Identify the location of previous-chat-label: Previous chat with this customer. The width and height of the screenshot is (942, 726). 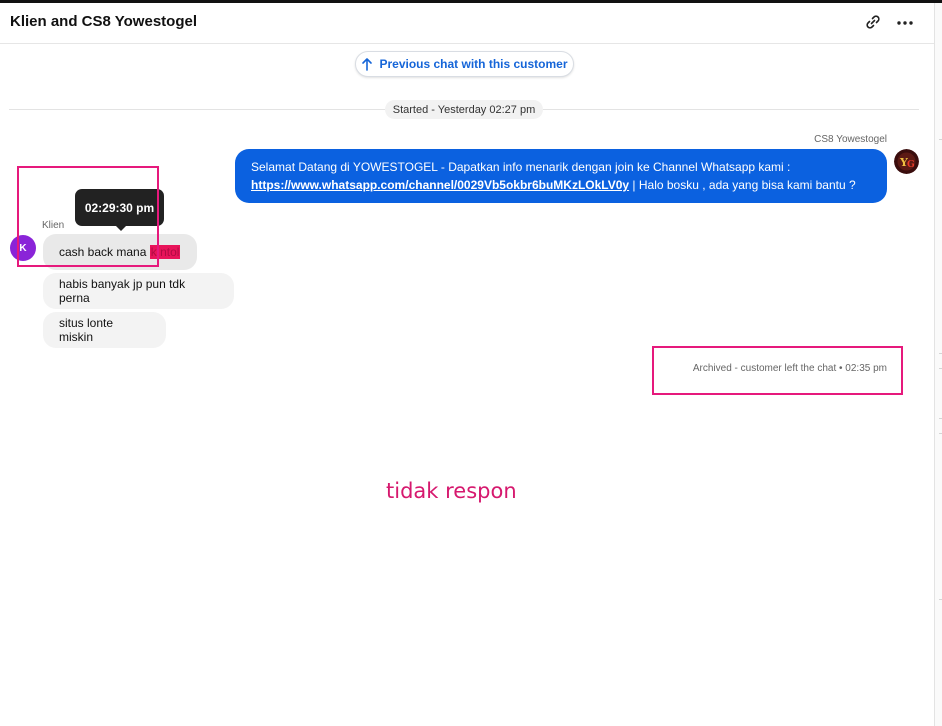
(473, 64).